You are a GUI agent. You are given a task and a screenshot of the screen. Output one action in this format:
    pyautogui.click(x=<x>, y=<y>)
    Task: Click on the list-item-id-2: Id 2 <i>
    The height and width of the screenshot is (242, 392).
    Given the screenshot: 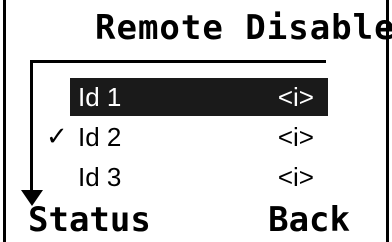 What is the action you would take?
    pyautogui.click(x=199, y=137)
    